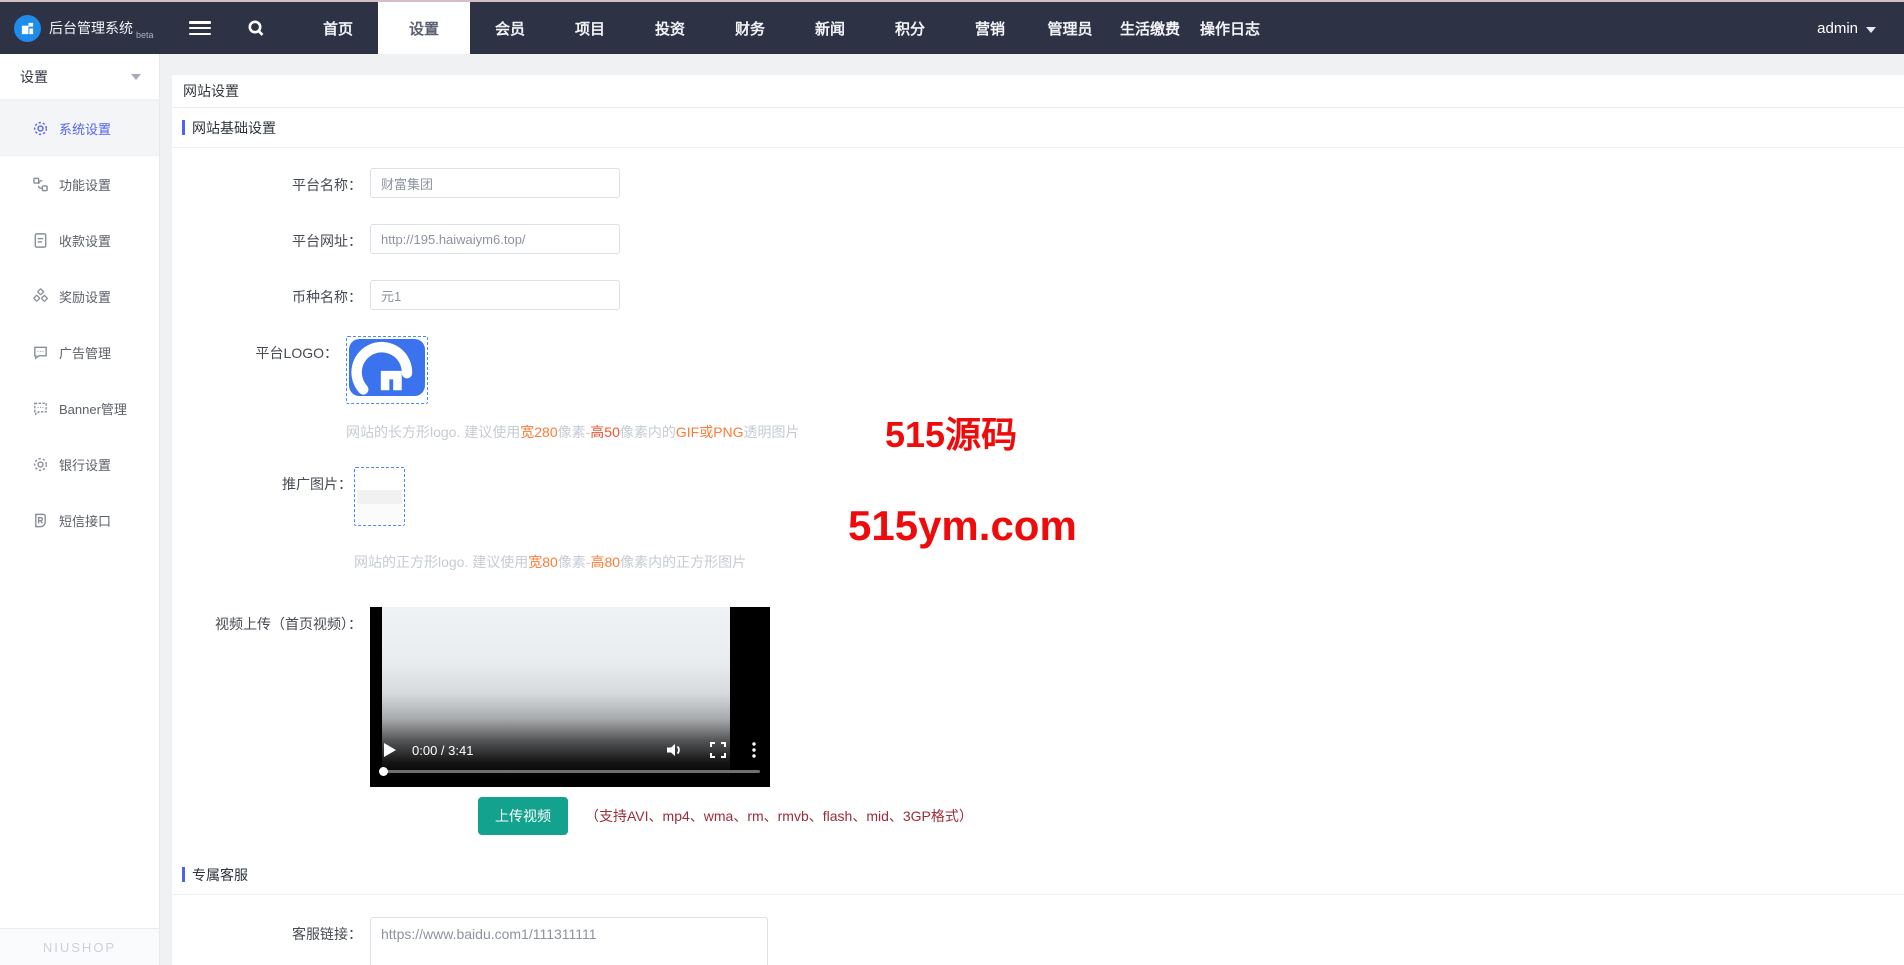  Describe the element at coordinates (605, 562) in the screenshot. I see `hint-text: 高80` at that location.